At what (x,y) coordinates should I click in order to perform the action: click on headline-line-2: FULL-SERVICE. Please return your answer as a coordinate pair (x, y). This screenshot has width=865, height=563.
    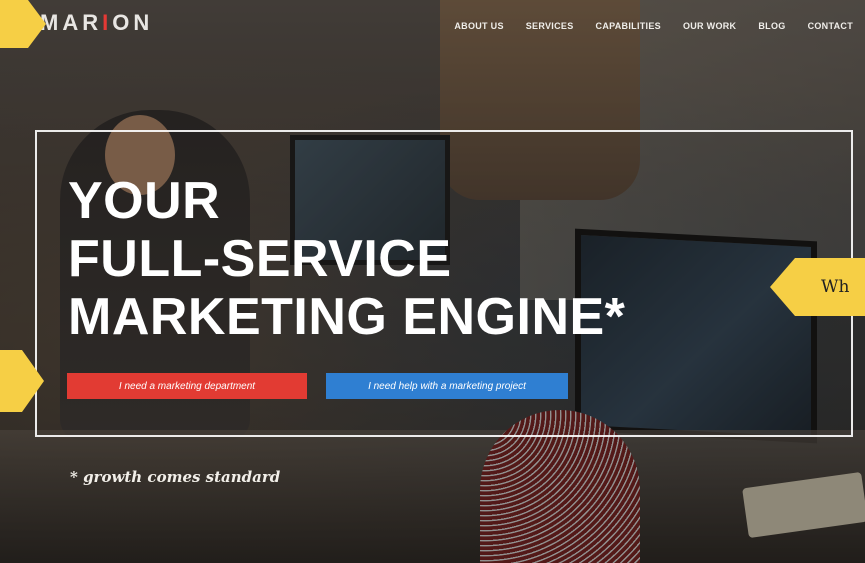
    Looking at the image, I should click on (260, 259).